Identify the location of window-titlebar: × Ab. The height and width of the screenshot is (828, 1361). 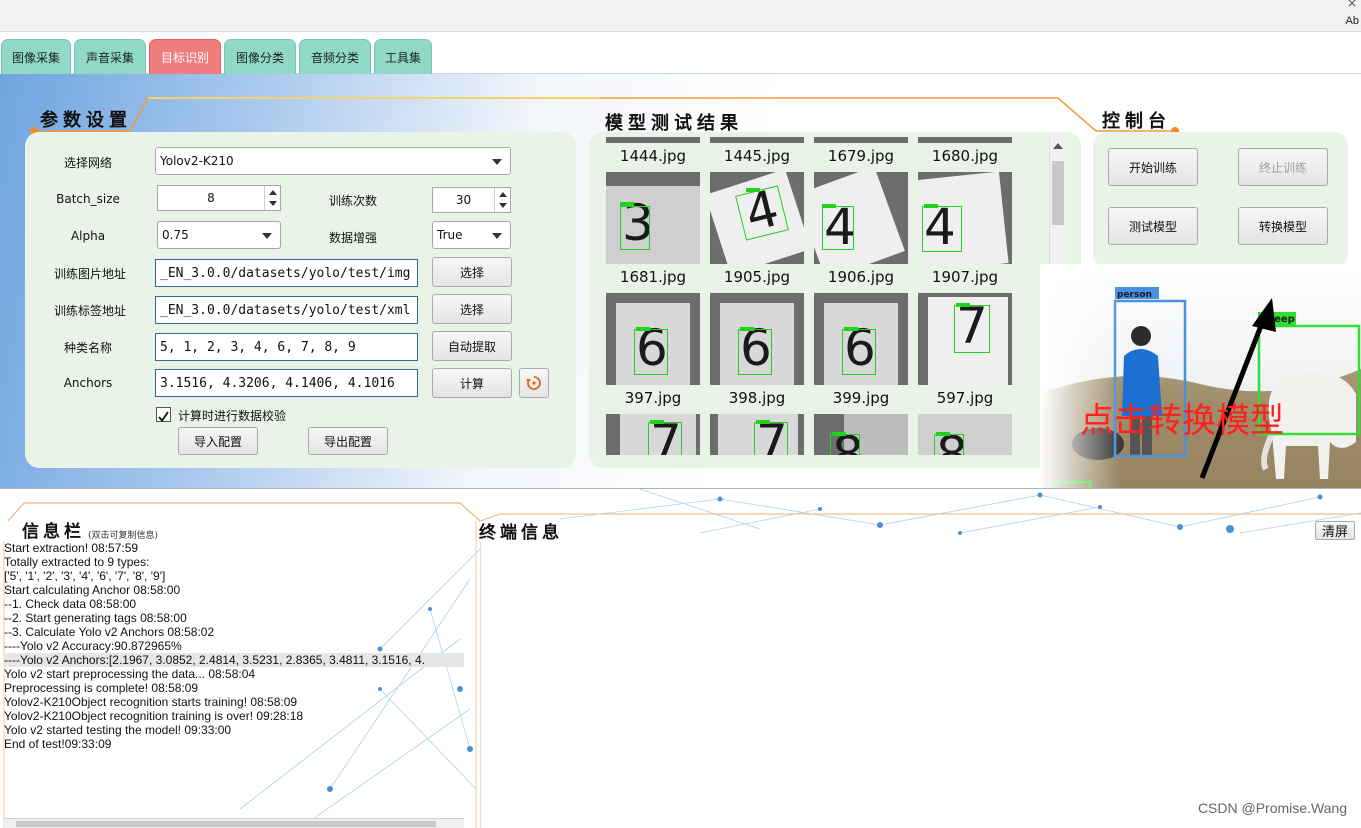
(680, 16).